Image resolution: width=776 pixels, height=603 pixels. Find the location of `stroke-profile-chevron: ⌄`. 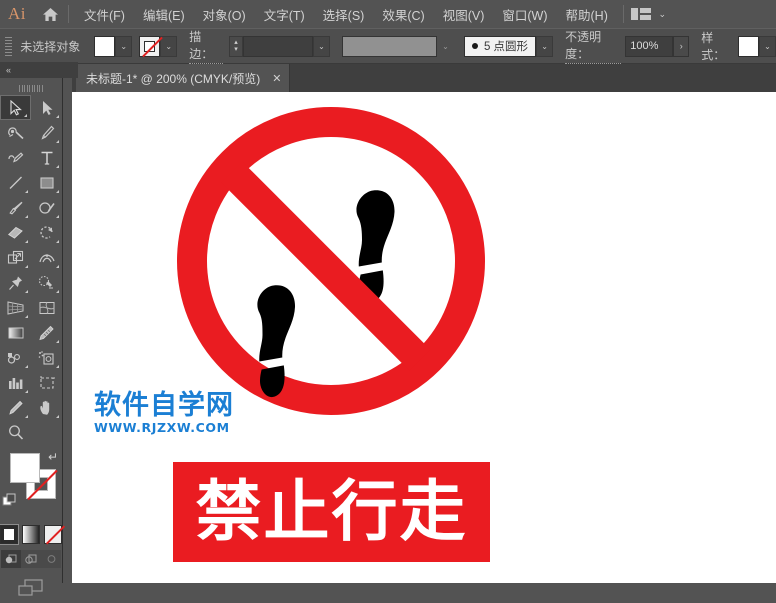

stroke-profile-chevron: ⌄ is located at coordinates (445, 46).